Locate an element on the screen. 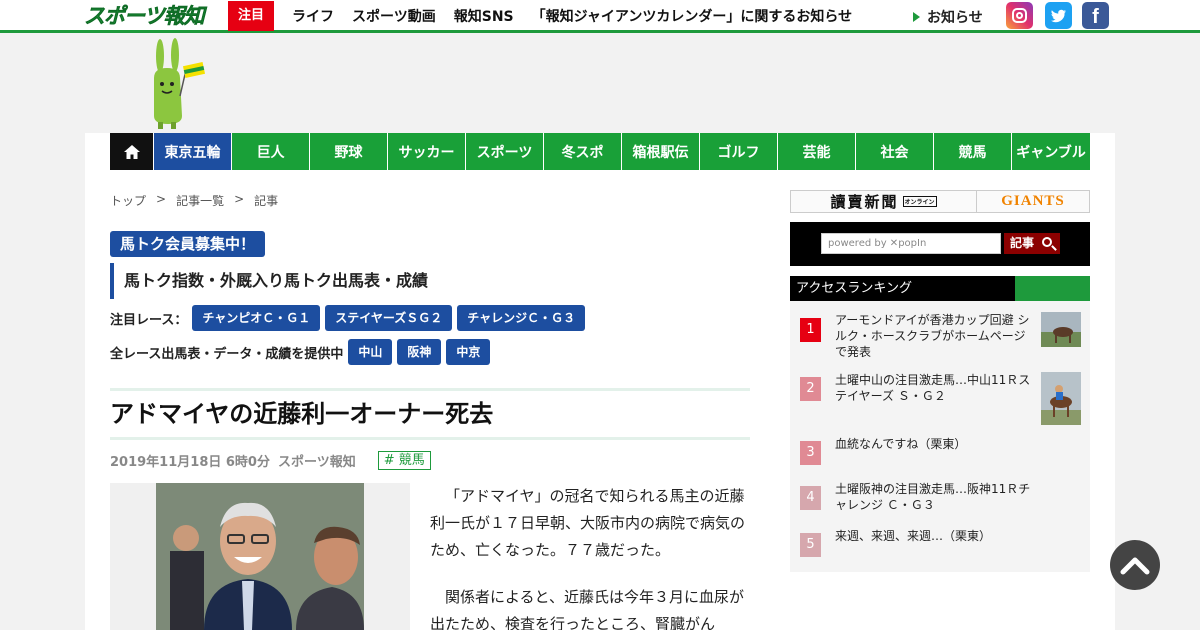 Image resolution: width=1200 pixels, height=630 pixels. ranking-number: 2 is located at coordinates (810, 389).